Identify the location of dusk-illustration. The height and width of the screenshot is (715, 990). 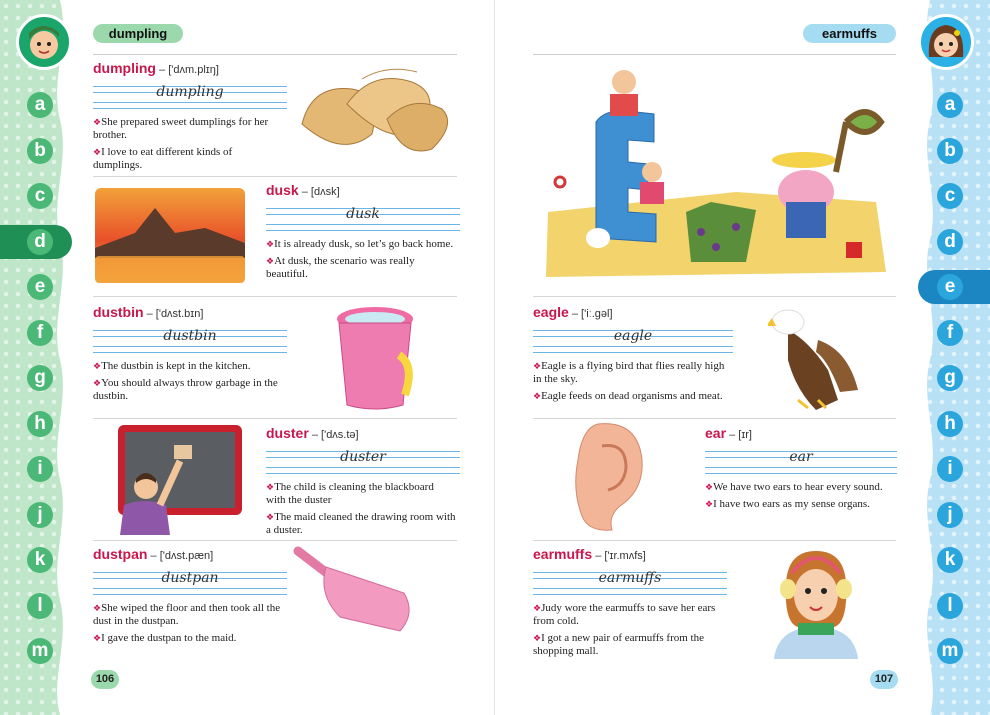
(170, 235).